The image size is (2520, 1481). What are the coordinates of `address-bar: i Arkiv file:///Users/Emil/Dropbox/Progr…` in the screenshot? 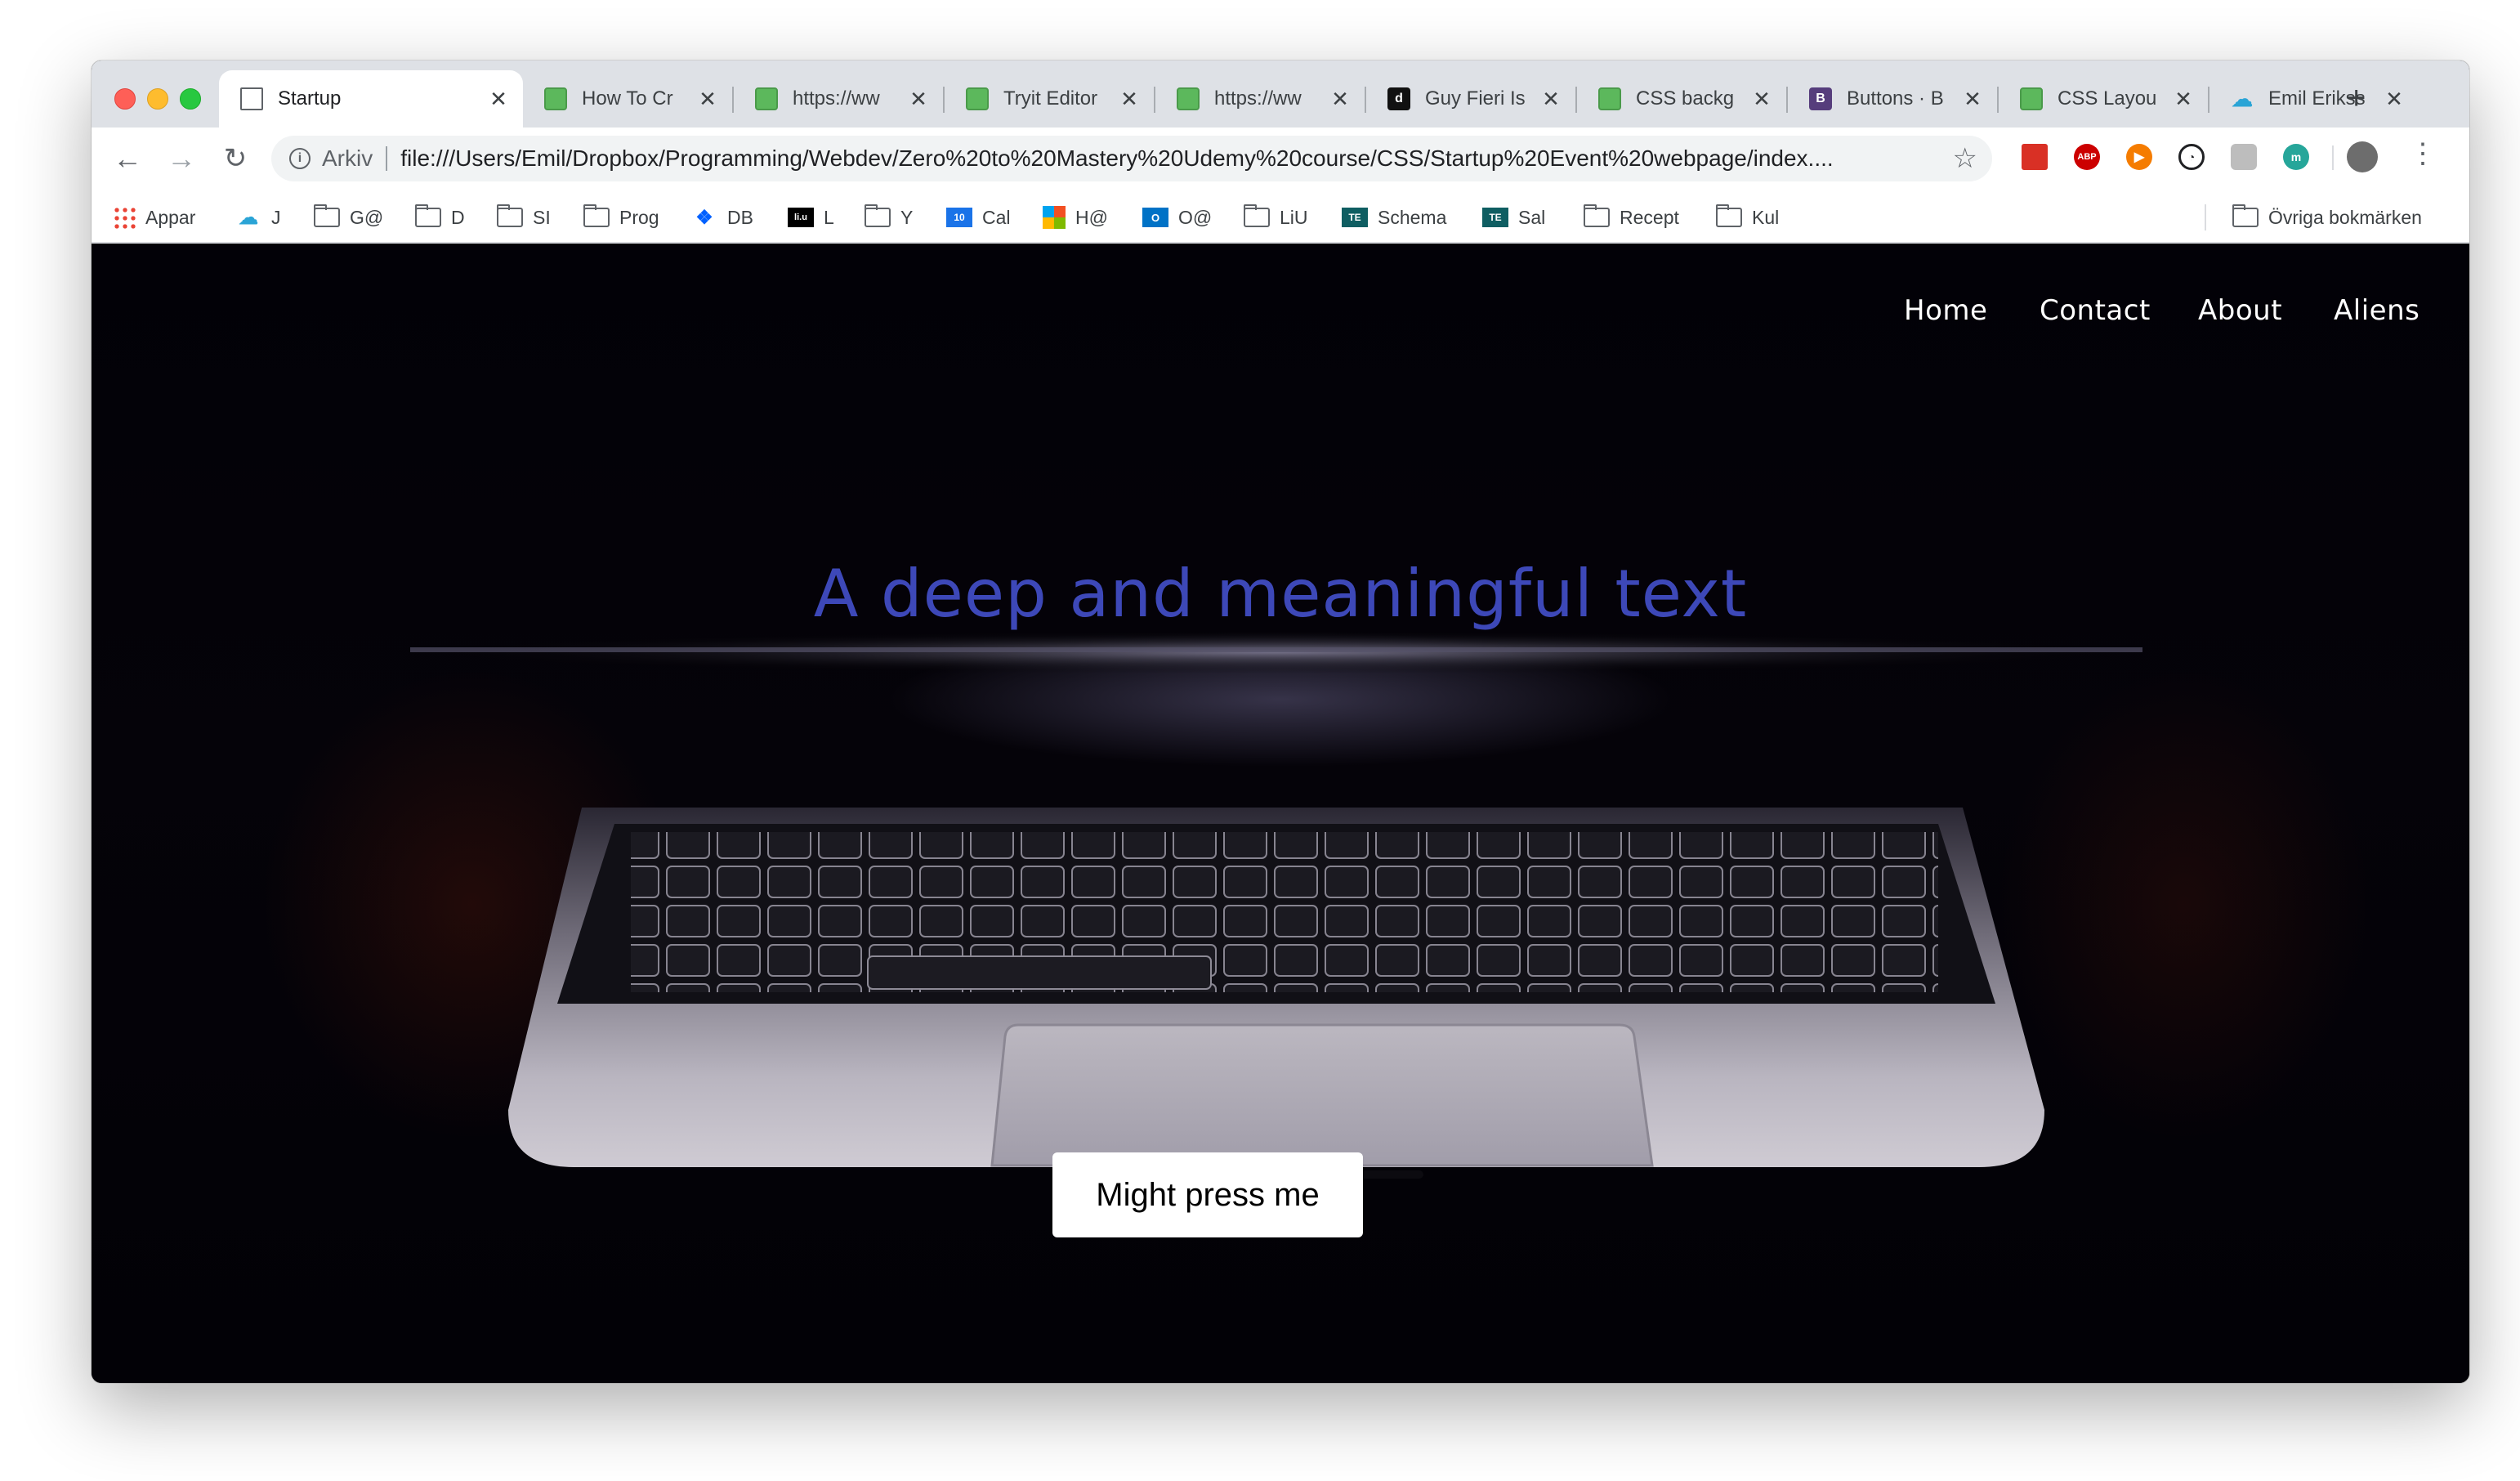 It's located at (1131, 158).